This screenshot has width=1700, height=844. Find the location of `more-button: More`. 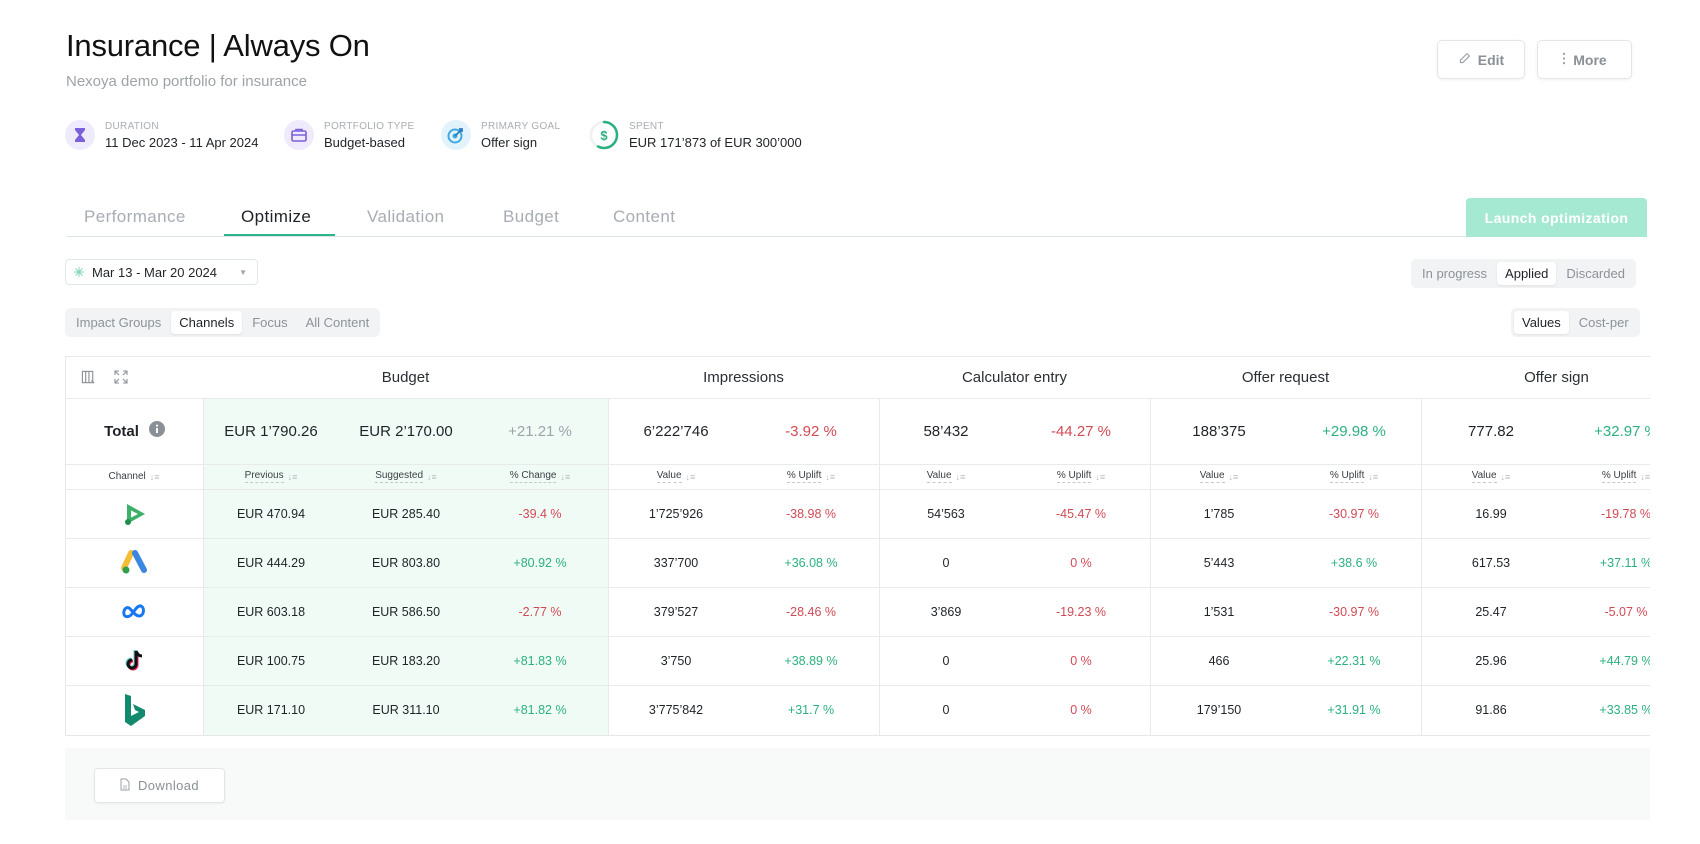

more-button: More is located at coordinates (1584, 59).